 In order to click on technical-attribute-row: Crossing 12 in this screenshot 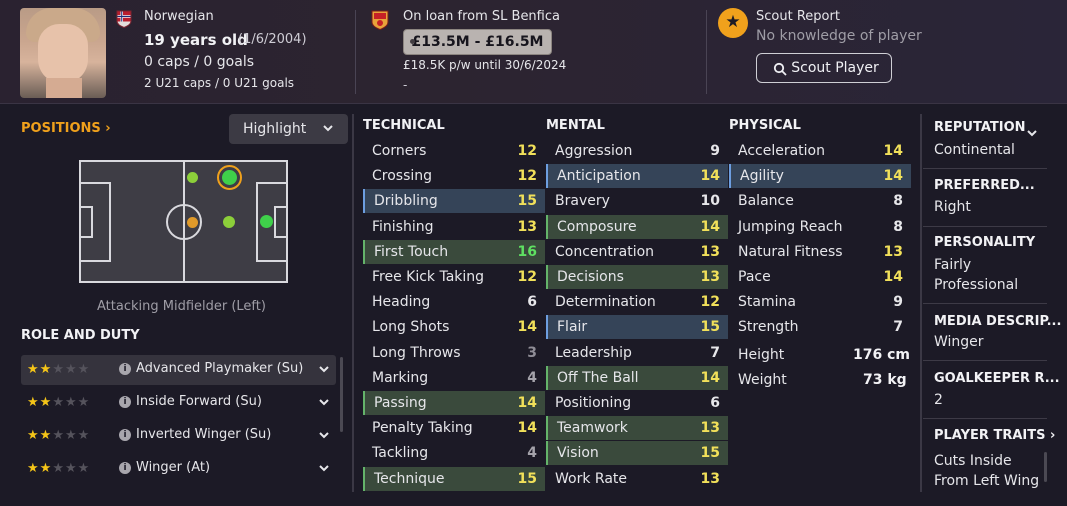, I will do `click(454, 176)`.